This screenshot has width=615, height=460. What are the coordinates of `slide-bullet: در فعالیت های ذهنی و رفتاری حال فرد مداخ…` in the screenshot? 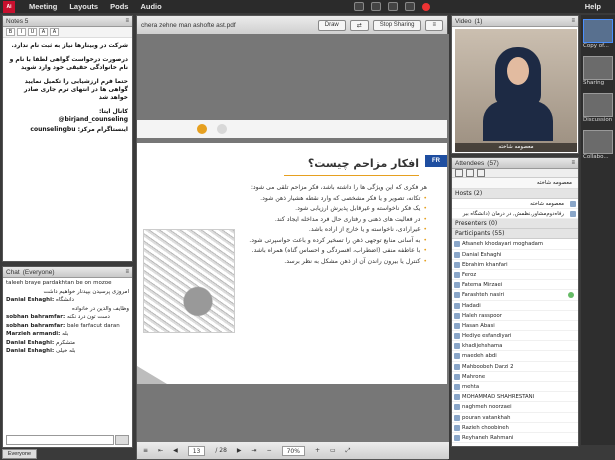 It's located at (332, 220).